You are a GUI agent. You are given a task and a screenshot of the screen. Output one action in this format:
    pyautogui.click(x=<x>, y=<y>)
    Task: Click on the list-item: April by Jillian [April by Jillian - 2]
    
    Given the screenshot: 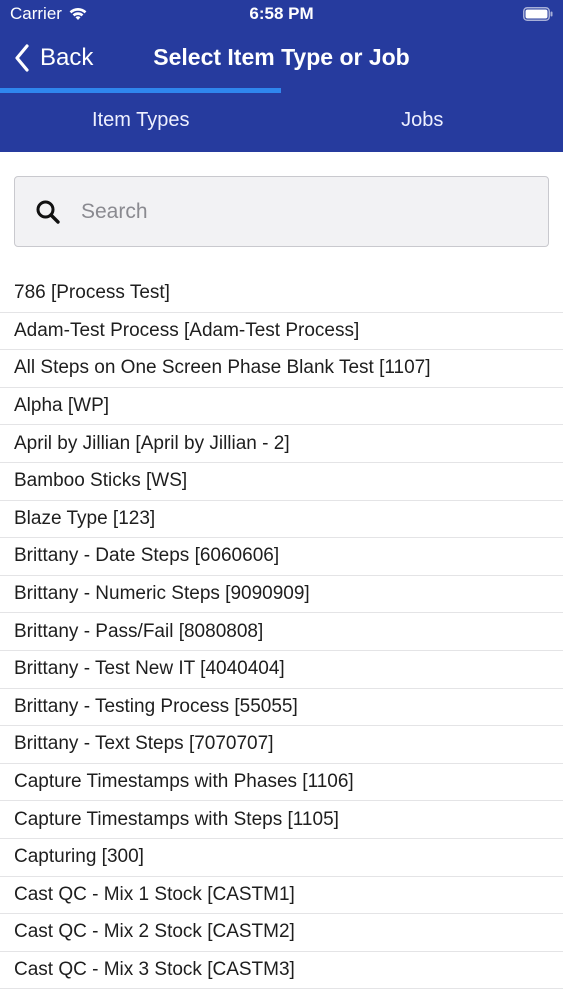 What is the action you would take?
    pyautogui.click(x=281, y=444)
    